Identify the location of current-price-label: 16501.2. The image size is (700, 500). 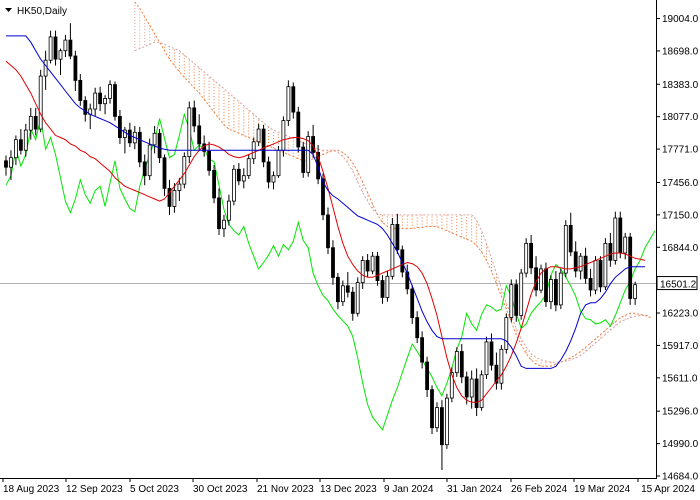
(678, 285).